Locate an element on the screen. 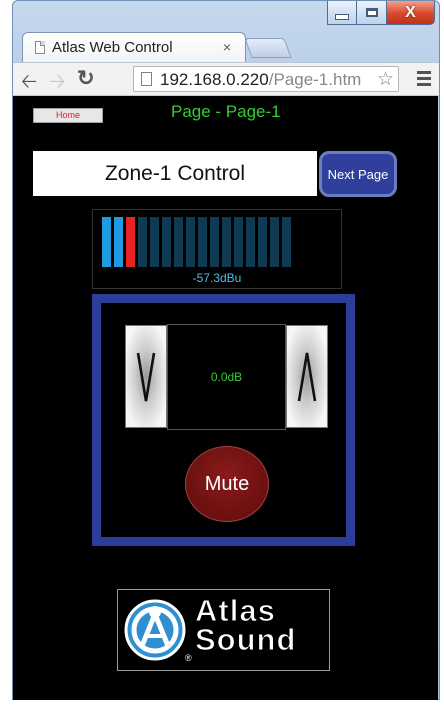 The image size is (444, 706). browser-toolbar: 🡠 🡢 ↻ 192.168.0.220/Page-1.htm ☆ is located at coordinates (226, 79).